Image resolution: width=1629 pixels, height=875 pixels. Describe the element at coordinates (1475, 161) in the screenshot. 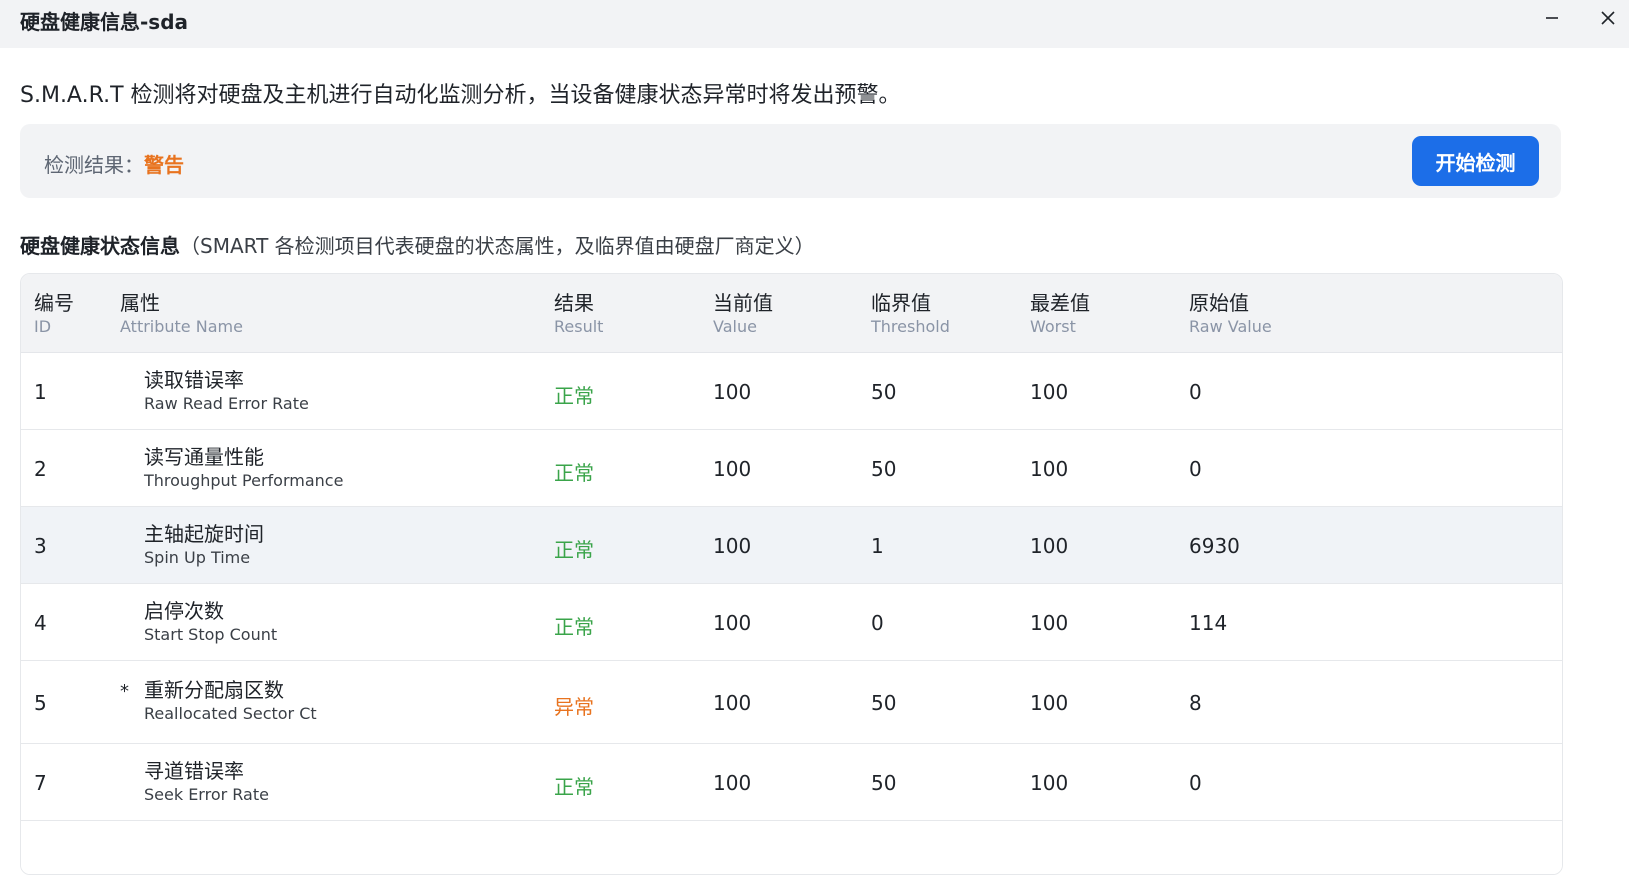

I see `start-detection-button: 开始检测` at that location.